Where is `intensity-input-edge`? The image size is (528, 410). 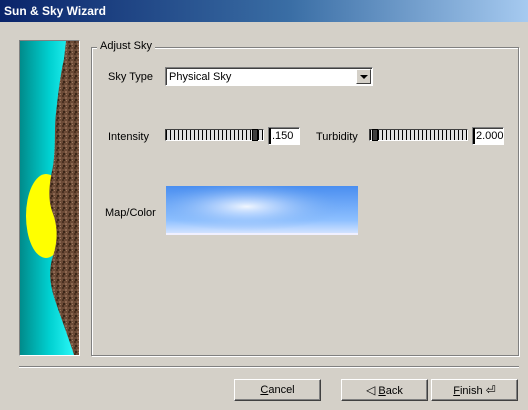
intensity-input-edge is located at coordinates (270, 136).